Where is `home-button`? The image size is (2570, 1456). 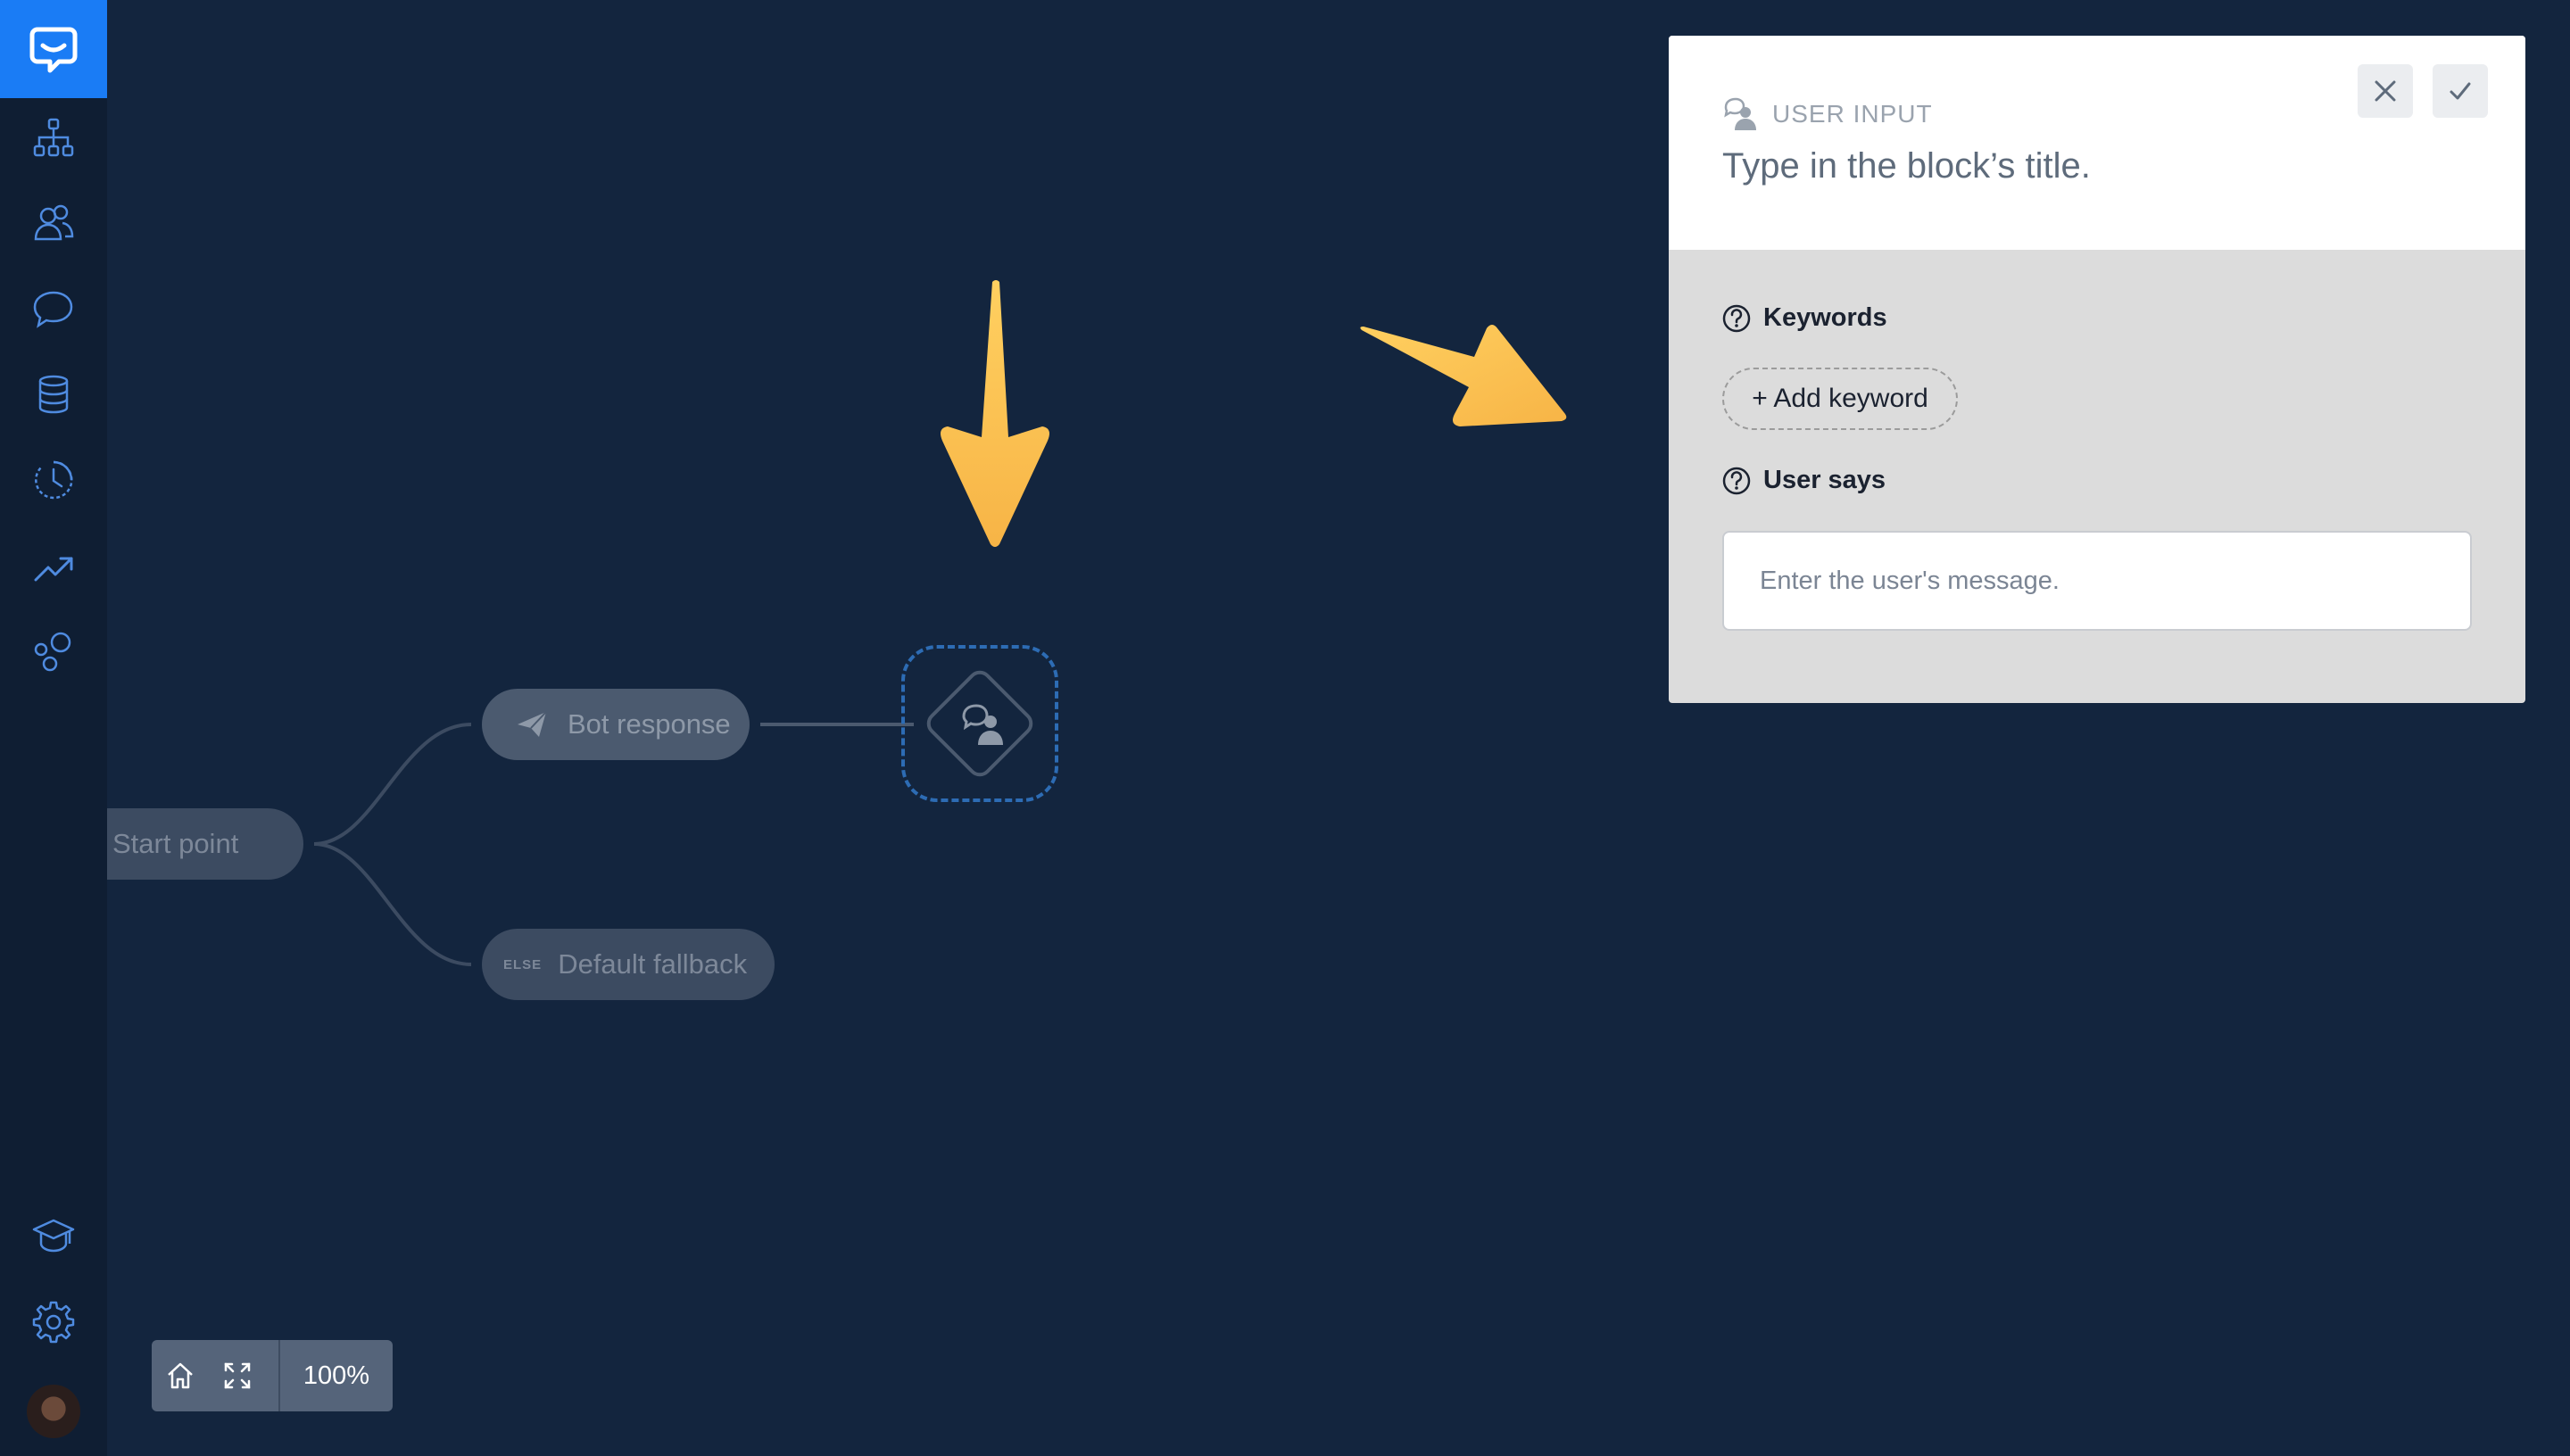
home-button is located at coordinates (180, 1375).